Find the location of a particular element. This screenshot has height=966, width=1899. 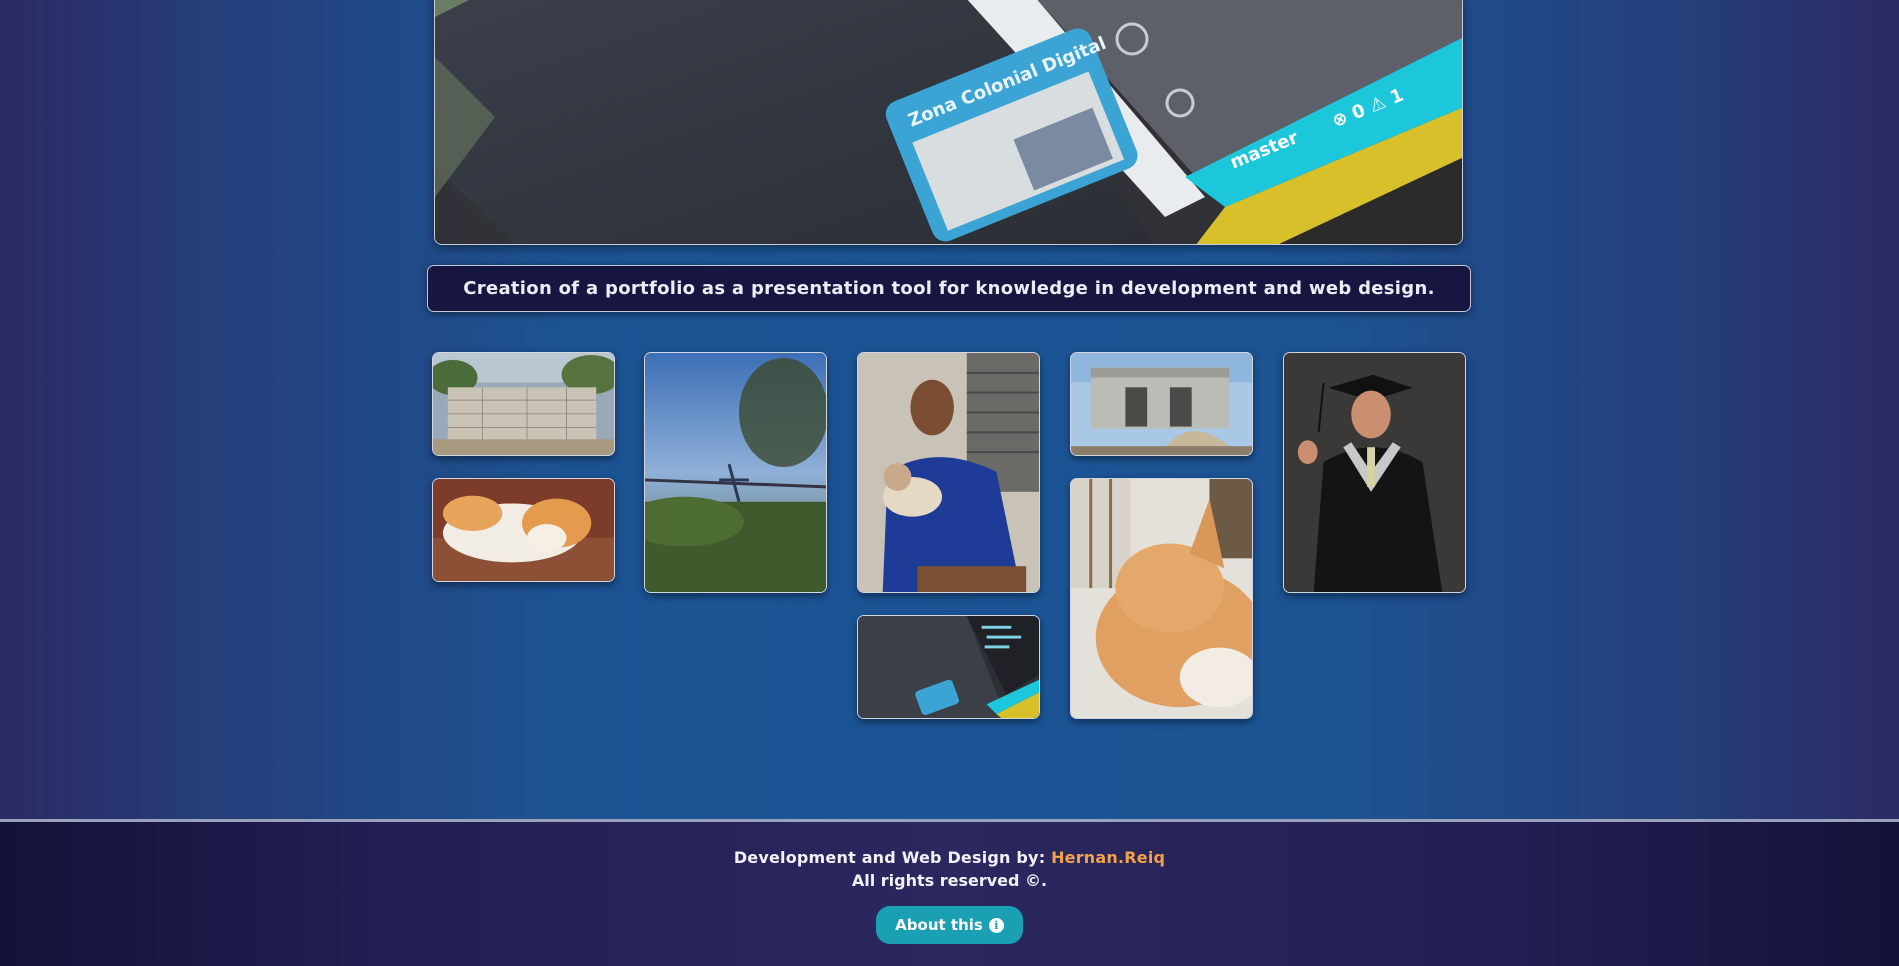

credit-prefix: Development and Web Design by: is located at coordinates (889, 857).